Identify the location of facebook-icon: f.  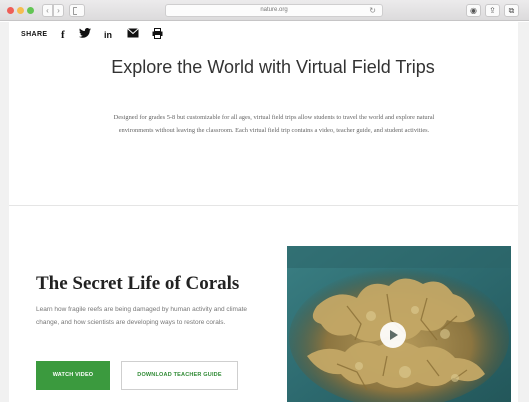
(63, 35).